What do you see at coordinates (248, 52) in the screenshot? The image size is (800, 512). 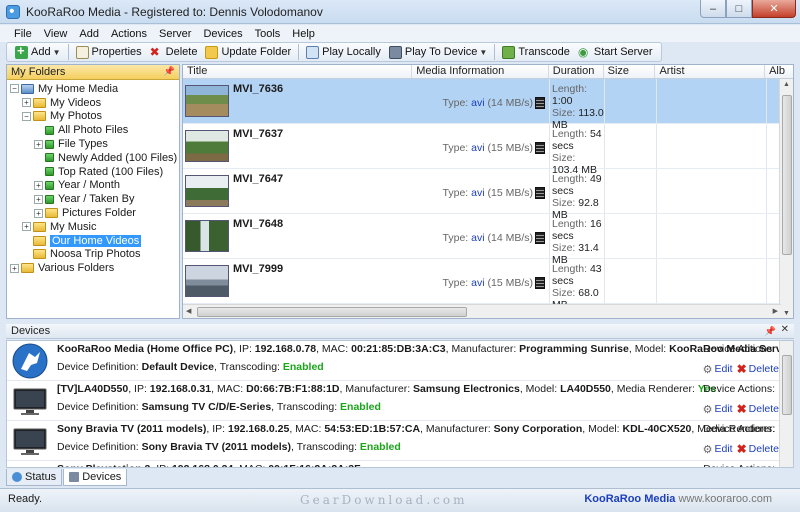 I see `update-folder-button: Update Folder` at bounding box center [248, 52].